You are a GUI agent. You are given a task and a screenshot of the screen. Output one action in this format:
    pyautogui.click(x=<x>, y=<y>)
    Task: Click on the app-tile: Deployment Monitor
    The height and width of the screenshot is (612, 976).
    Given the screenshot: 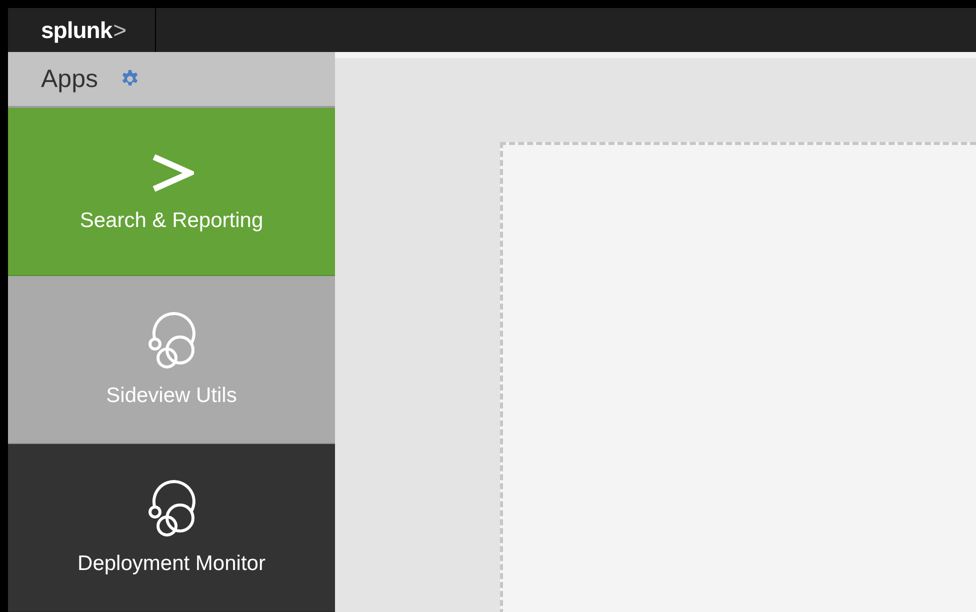 What is the action you would take?
    pyautogui.click(x=171, y=528)
    